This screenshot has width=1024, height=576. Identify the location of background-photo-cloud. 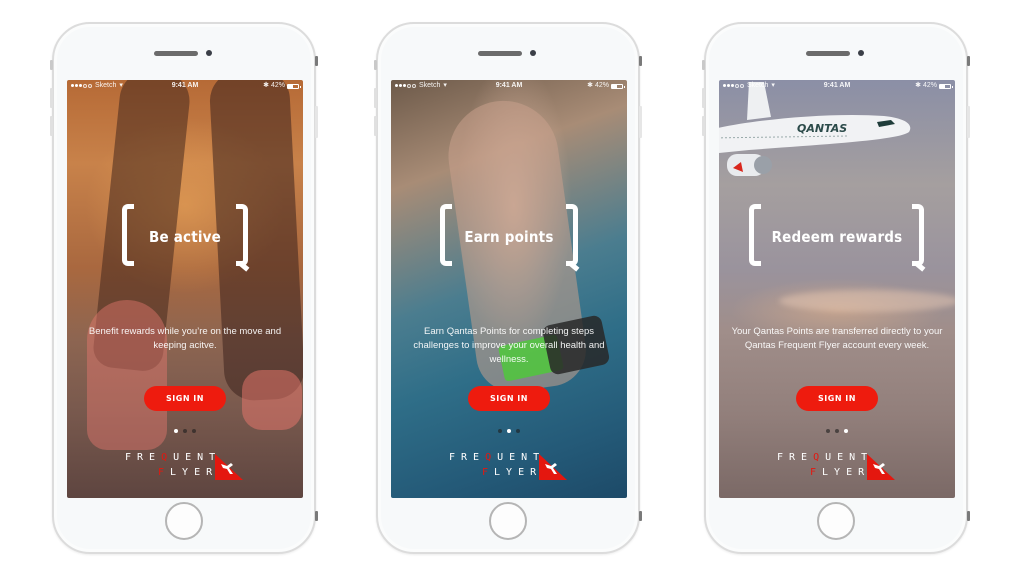
(867, 301).